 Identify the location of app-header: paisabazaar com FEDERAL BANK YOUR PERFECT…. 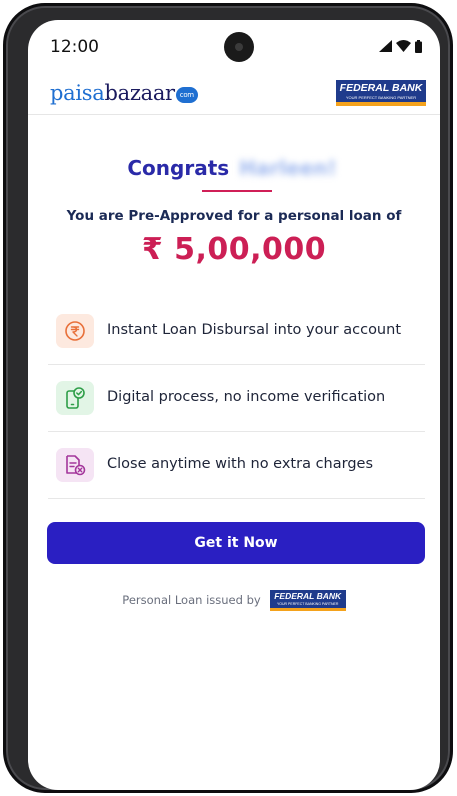
(234, 95).